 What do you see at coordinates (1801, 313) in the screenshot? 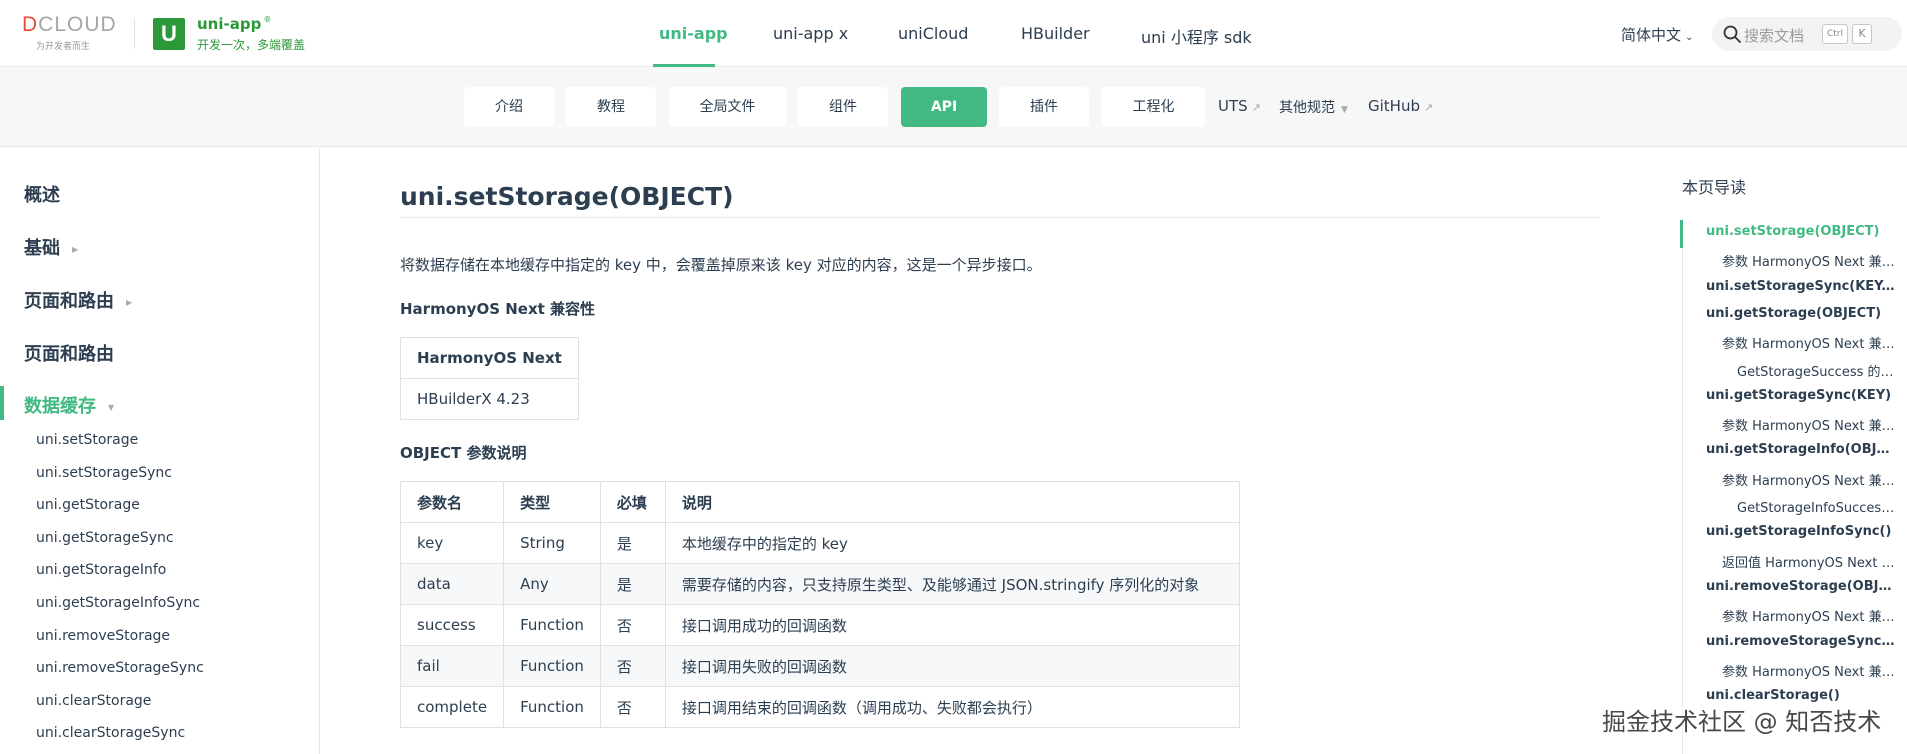
I see `toc-item: uni.getStorage(OBJECT)` at bounding box center [1801, 313].